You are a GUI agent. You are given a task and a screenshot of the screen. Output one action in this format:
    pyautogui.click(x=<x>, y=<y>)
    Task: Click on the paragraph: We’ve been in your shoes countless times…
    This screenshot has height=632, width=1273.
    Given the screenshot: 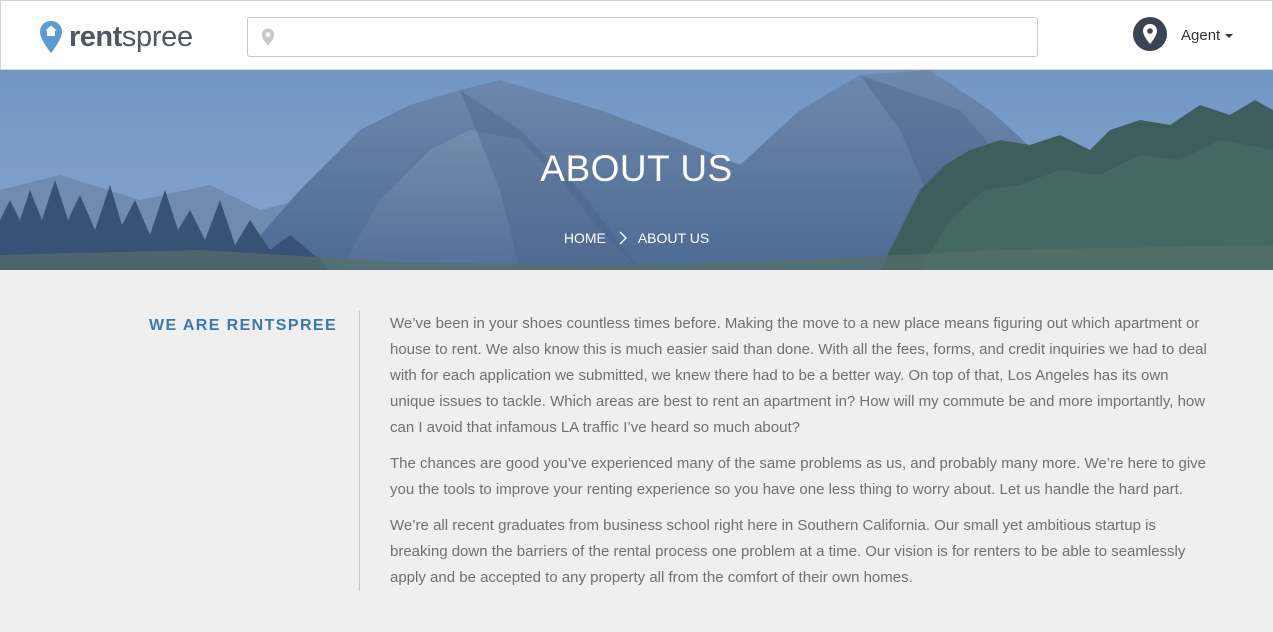 What is the action you would take?
    pyautogui.click(x=798, y=375)
    